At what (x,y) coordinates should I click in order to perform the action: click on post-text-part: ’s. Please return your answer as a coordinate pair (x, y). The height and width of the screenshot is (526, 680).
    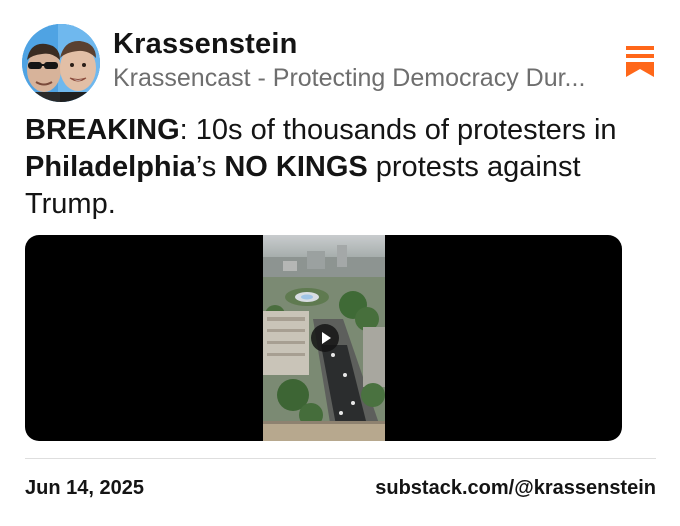
    Looking at the image, I should click on (210, 167).